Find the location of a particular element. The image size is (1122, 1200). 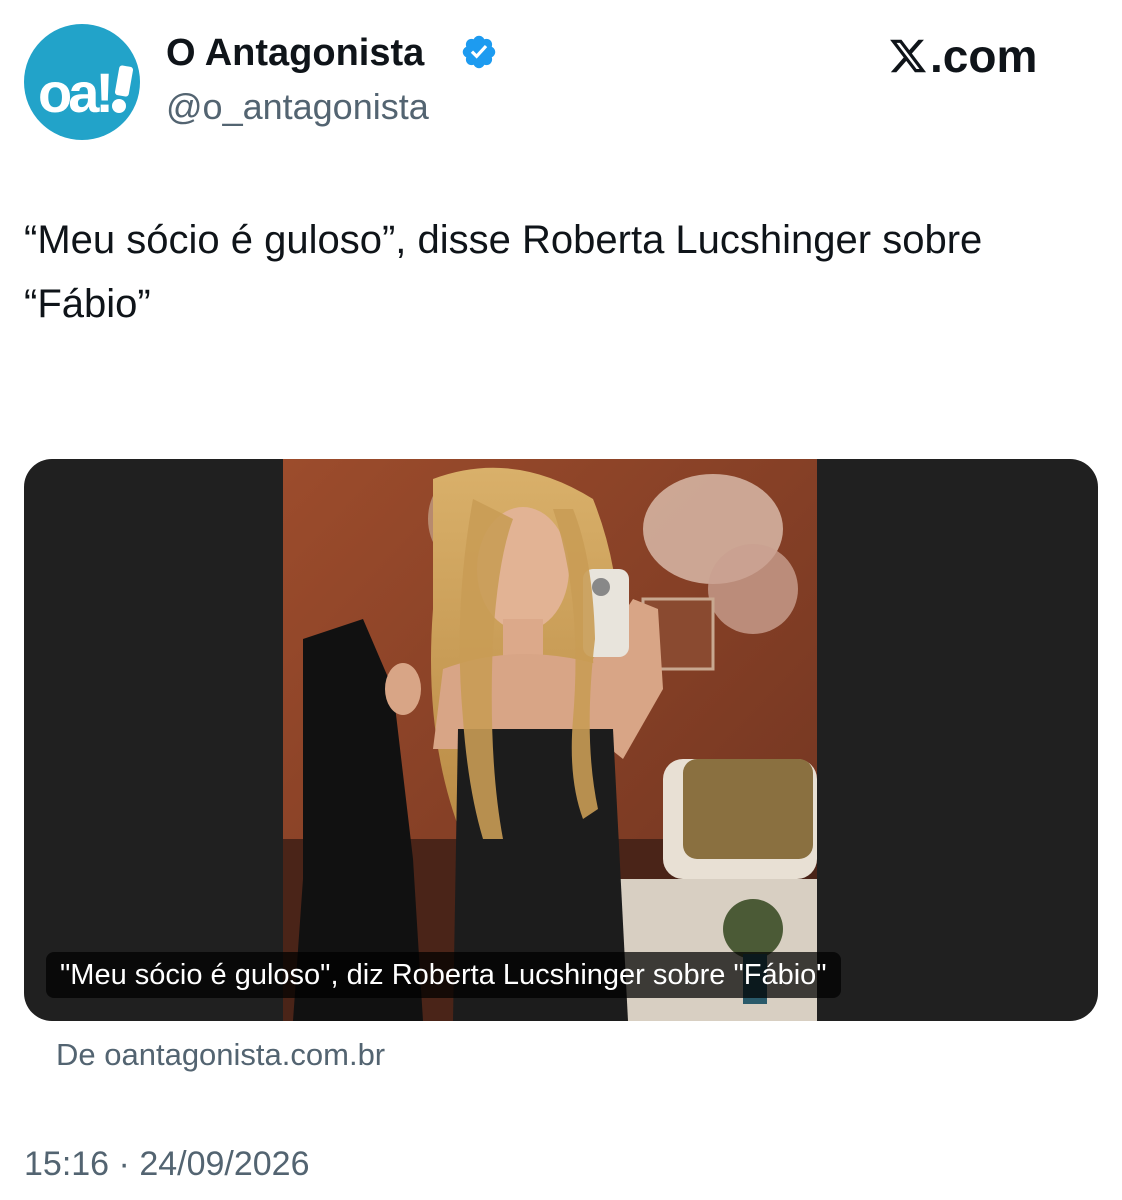

brand-domain: .com is located at coordinates (984, 56).